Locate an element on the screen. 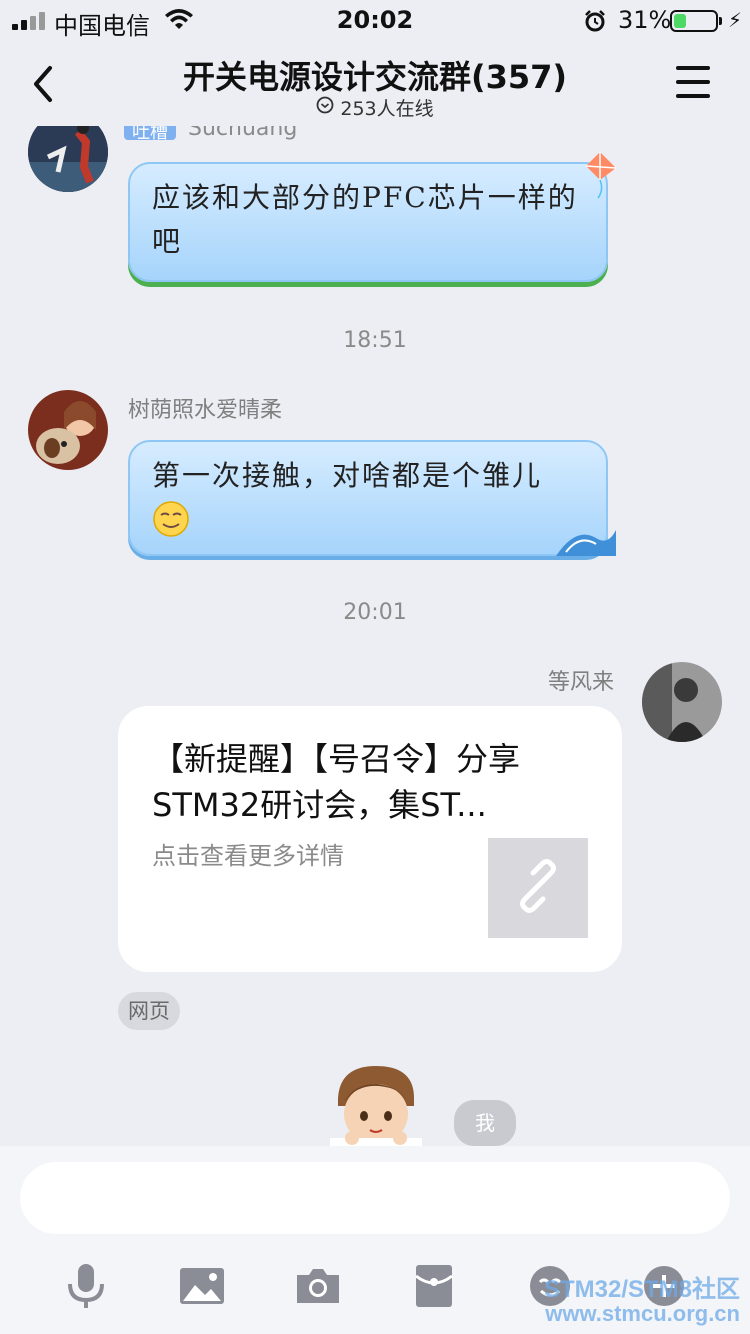 This screenshot has width=750, height=1334. sender-name: 树荫照水爱晴柔 is located at coordinates (205, 410).